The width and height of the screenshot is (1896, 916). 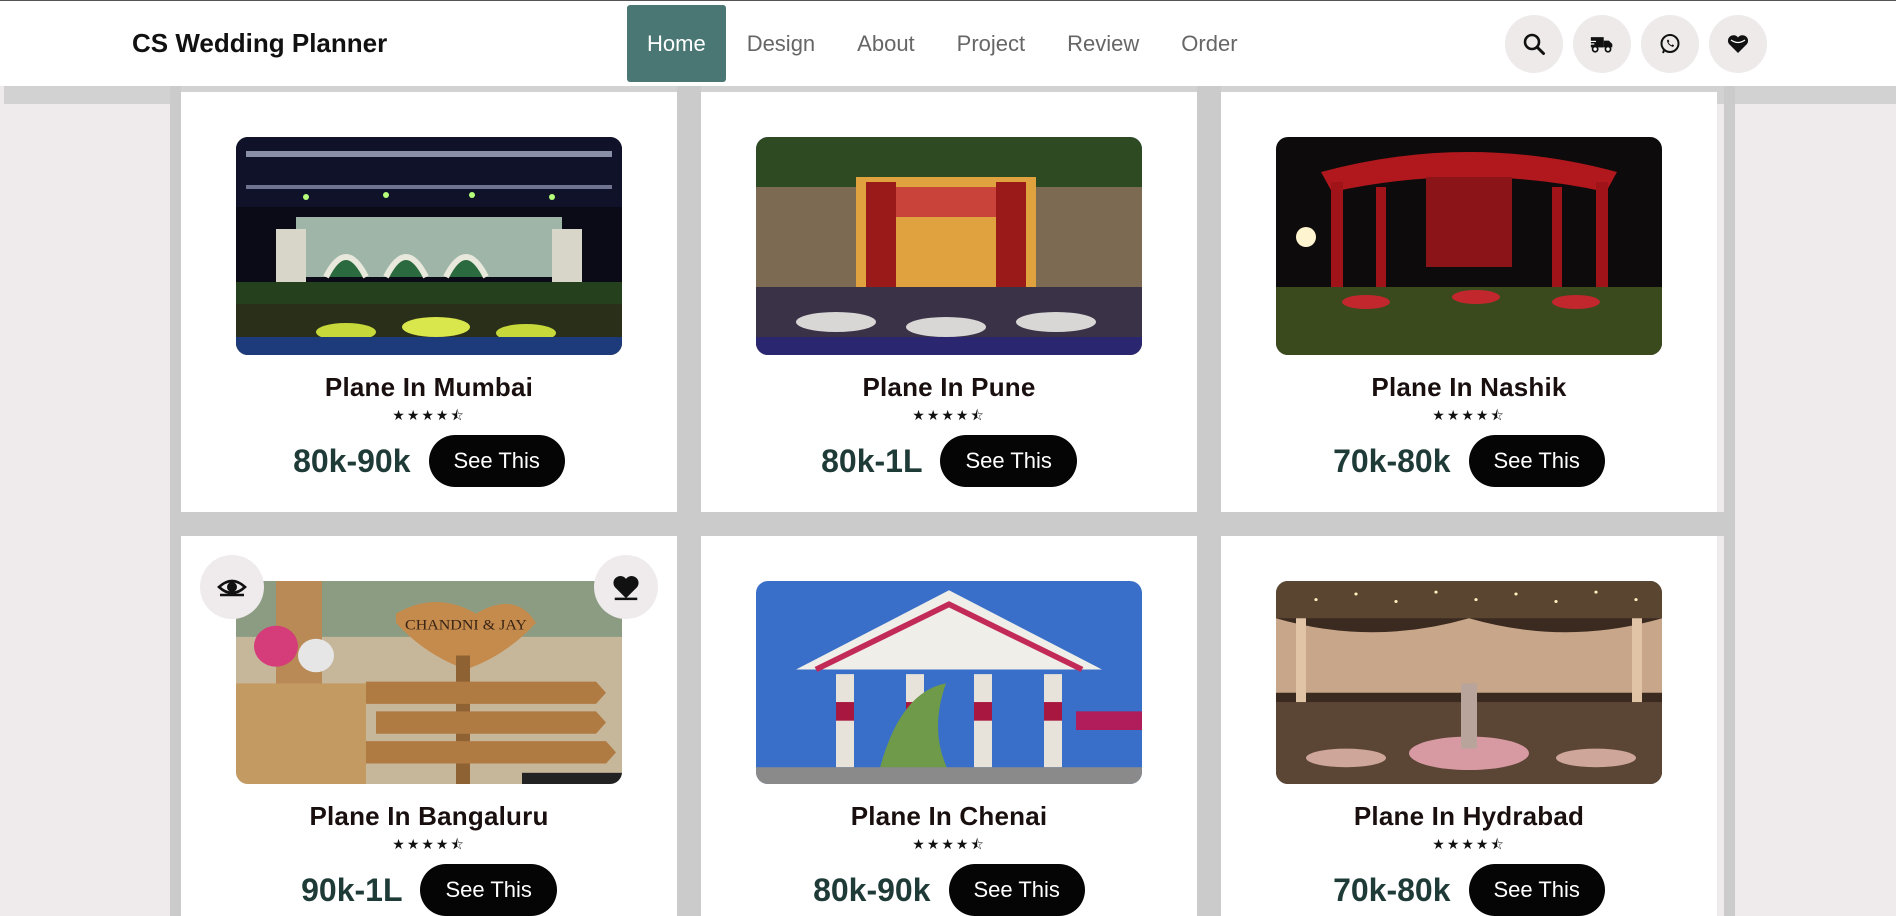 I want to click on delivery-button, so click(x=1602, y=44).